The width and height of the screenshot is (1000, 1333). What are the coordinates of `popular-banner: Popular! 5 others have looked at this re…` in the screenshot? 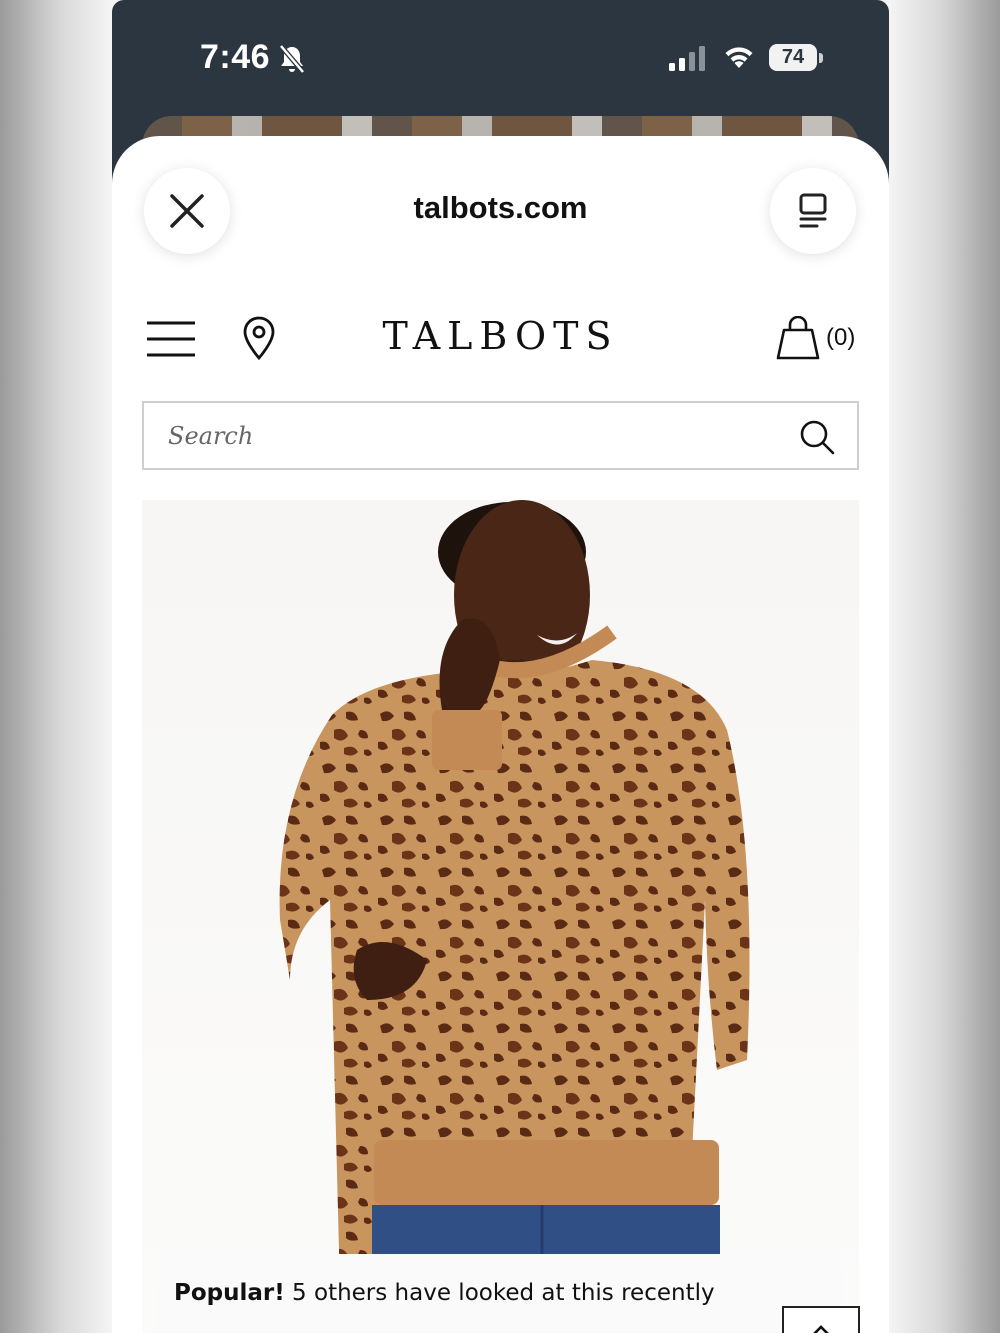 It's located at (501, 1293).